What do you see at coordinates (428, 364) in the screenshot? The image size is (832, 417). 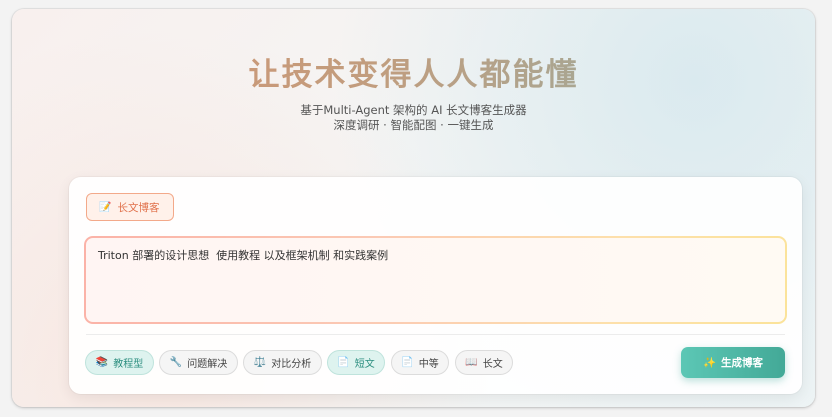 I see `option-label: 中等` at bounding box center [428, 364].